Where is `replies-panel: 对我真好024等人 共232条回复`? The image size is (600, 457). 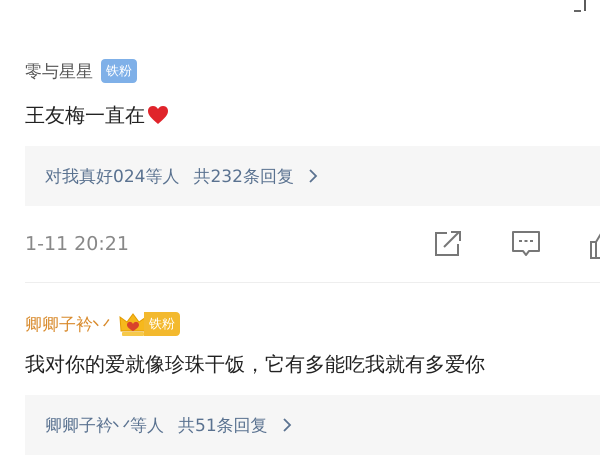 replies-panel: 对我真好024等人 共232条回复 is located at coordinates (312, 176).